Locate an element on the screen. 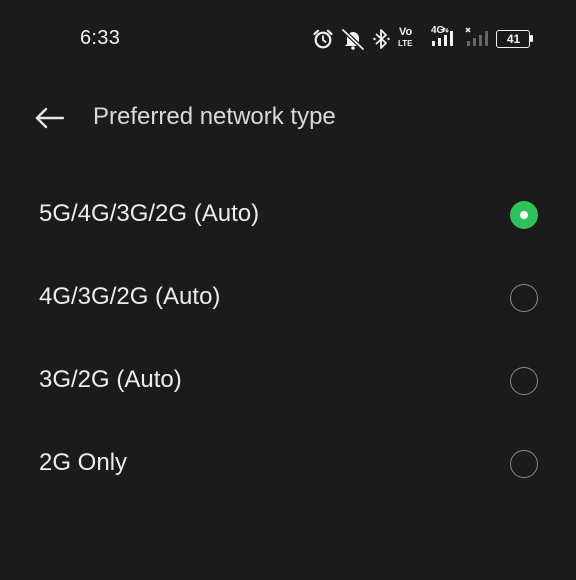  back-button is located at coordinates (50, 118).